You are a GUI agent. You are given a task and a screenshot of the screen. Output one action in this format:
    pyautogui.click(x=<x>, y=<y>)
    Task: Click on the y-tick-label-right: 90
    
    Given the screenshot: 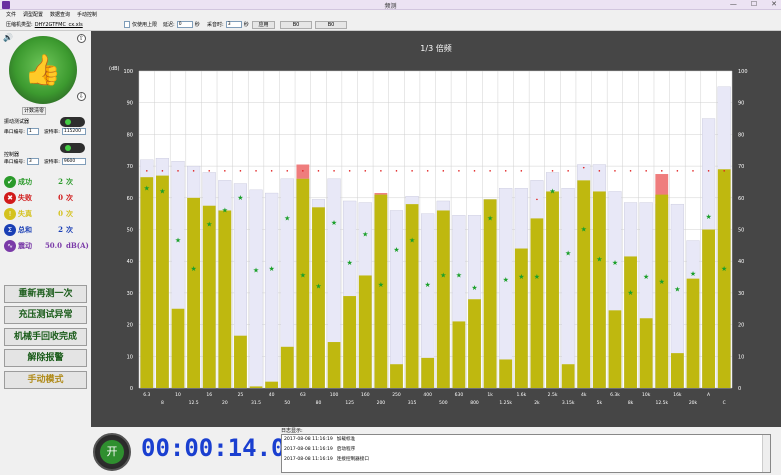 What is the action you would take?
    pyautogui.click(x=741, y=104)
    